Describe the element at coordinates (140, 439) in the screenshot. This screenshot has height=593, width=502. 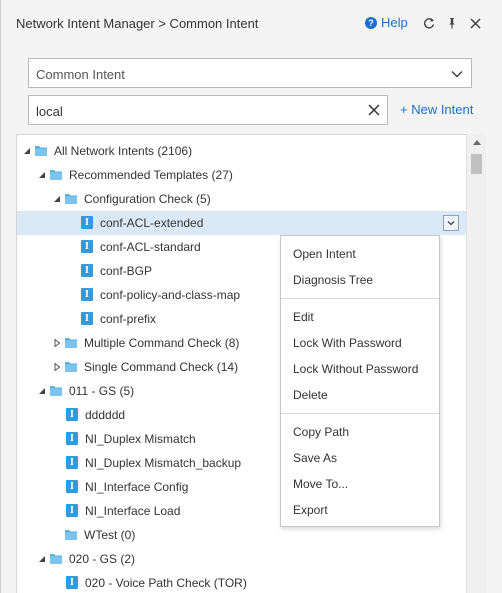
I see `tree-node-label: NI_Duplex Mismatch` at that location.